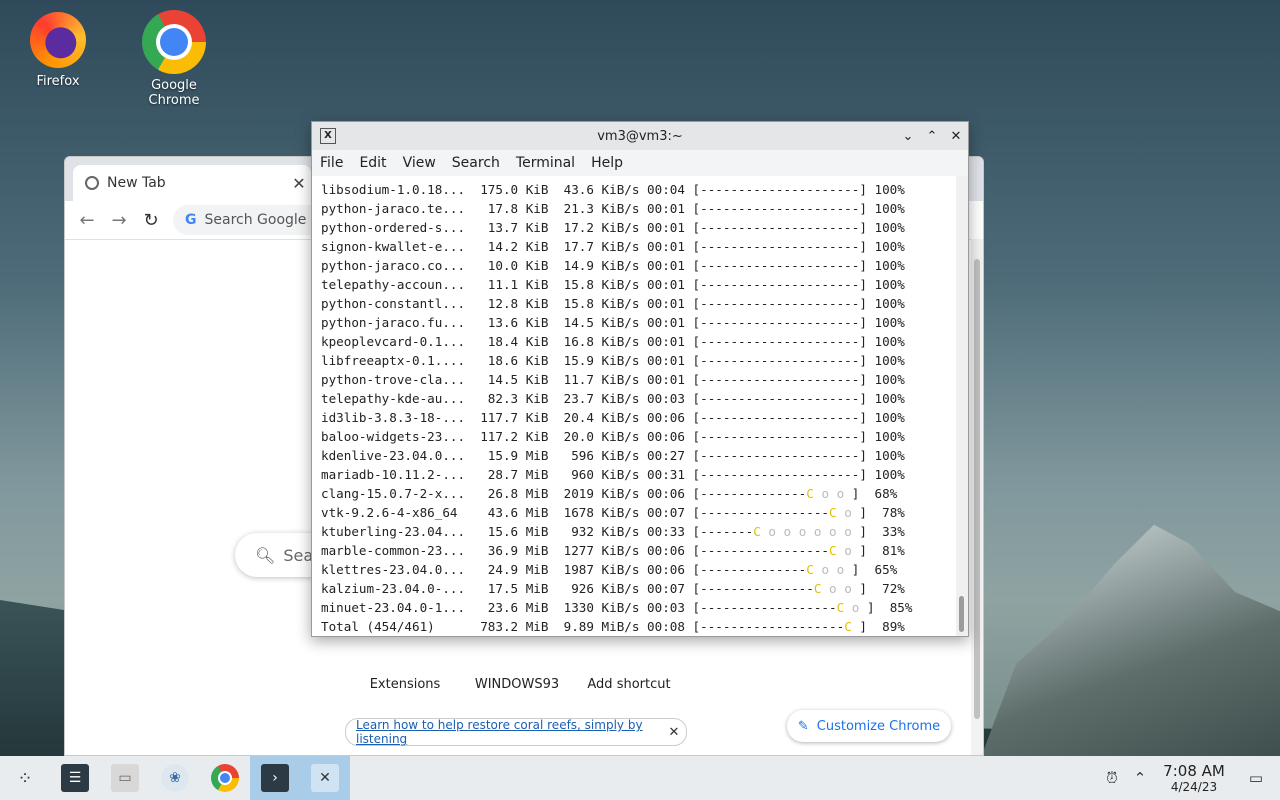 The width and height of the screenshot is (1280, 800). What do you see at coordinates (803, 726) in the screenshot?
I see `pencil-icon: ✎` at bounding box center [803, 726].